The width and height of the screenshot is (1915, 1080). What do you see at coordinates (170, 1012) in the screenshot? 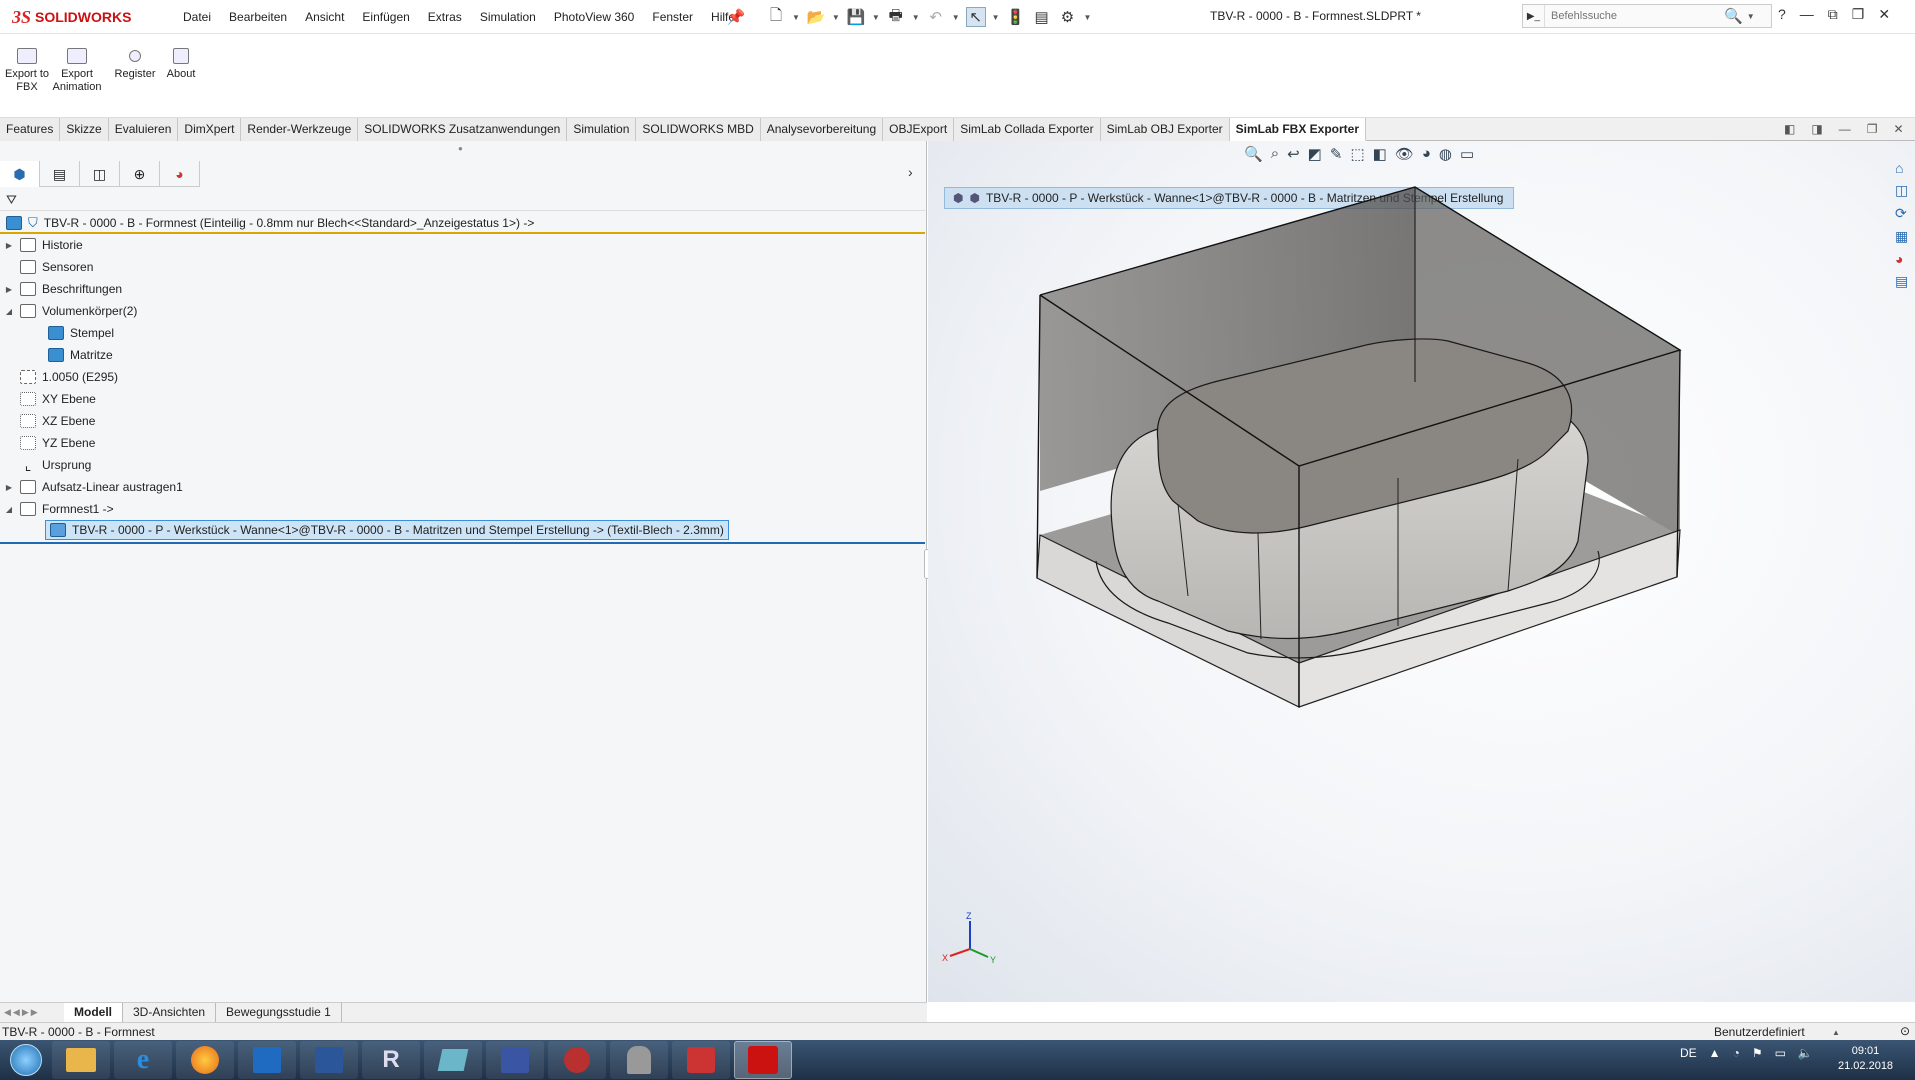
I see `tab-3d-ansichten: 3D-Ansichten` at bounding box center [170, 1012].